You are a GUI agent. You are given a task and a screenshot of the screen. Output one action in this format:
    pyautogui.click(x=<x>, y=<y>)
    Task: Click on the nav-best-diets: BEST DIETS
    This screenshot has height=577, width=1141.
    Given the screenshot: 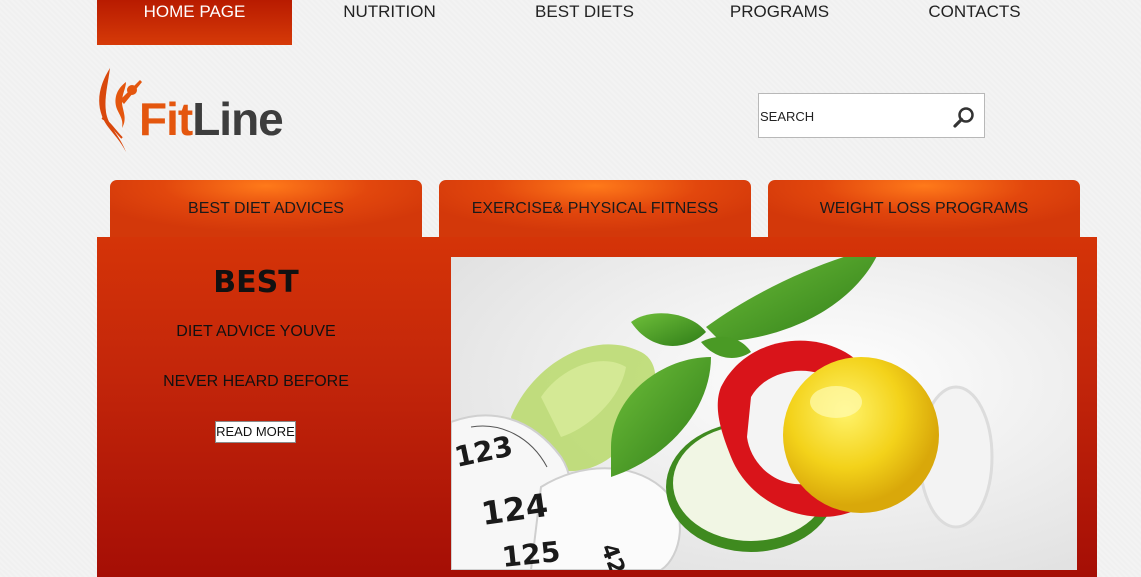 What is the action you would take?
    pyautogui.click(x=584, y=22)
    